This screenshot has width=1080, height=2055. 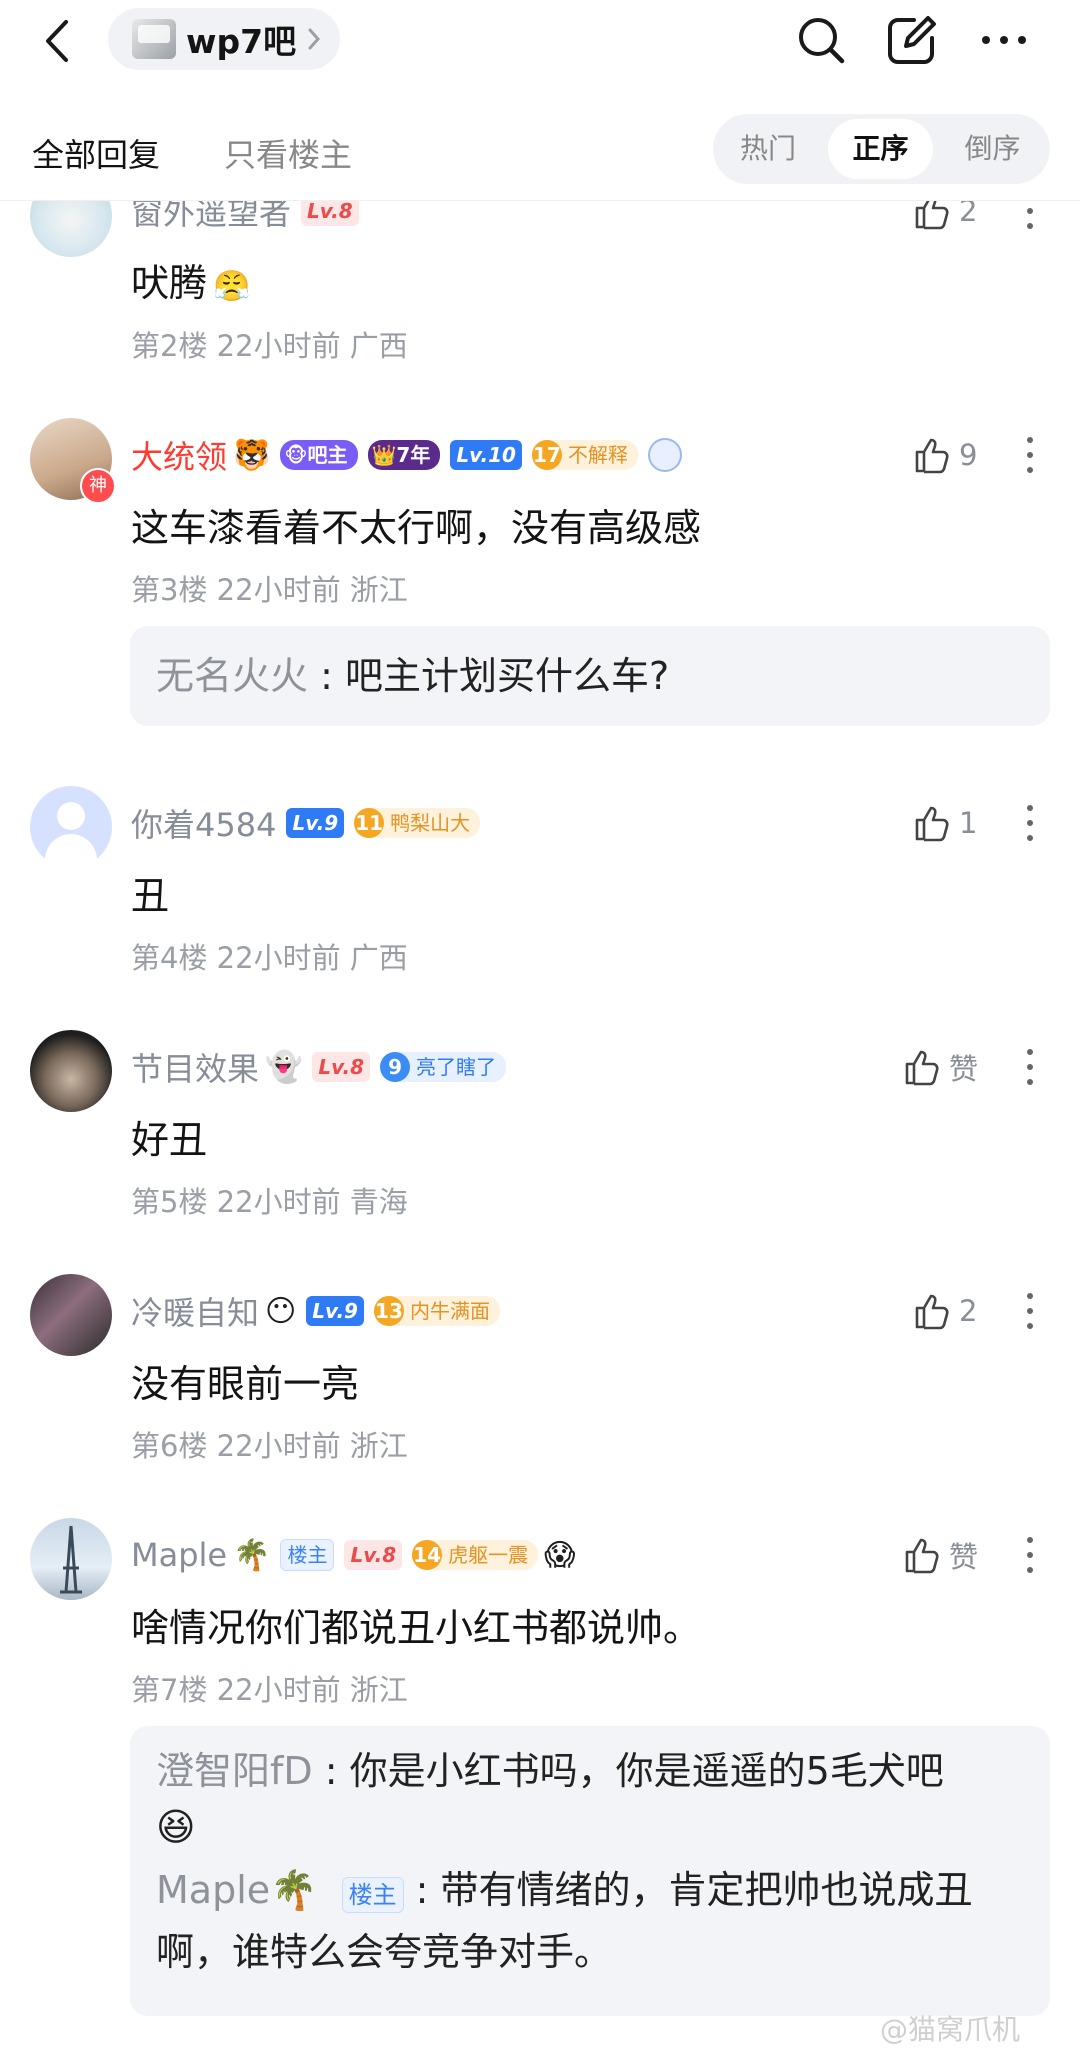 What do you see at coordinates (252, 455) in the screenshot?
I see `name-emoji: 🐯` at bounding box center [252, 455].